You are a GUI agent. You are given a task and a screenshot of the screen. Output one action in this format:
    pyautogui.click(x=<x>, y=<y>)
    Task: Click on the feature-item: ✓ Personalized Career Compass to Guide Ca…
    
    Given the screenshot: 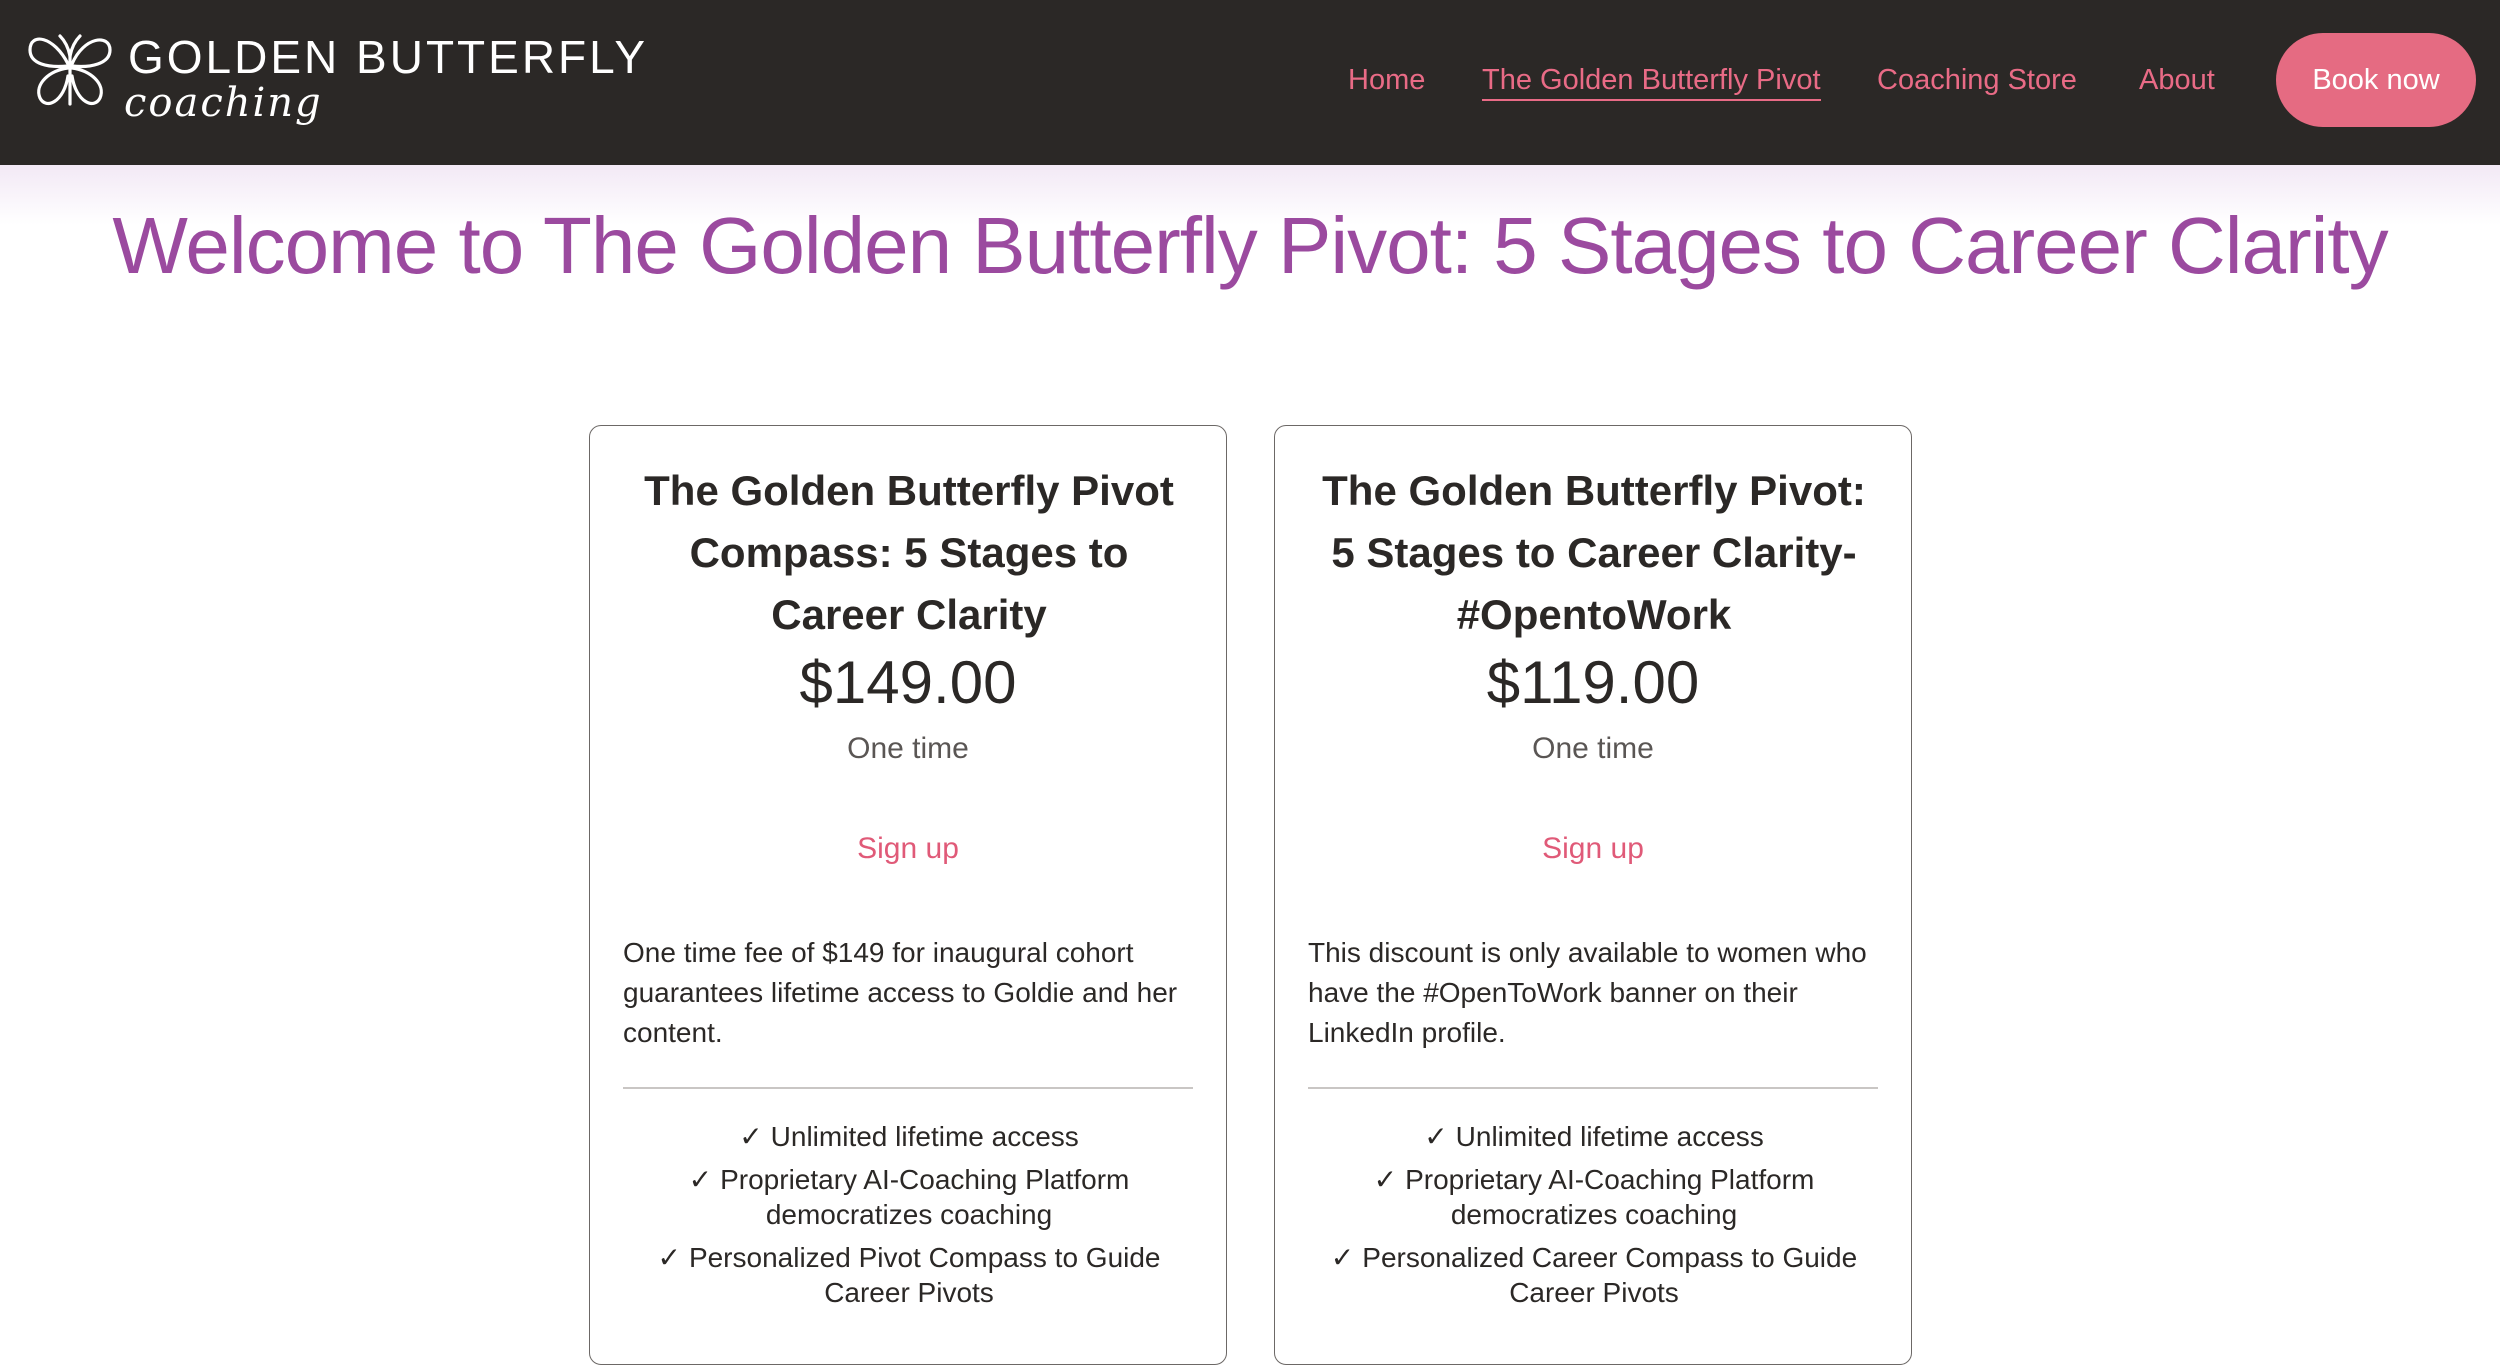 What is the action you would take?
    pyautogui.click(x=1594, y=1275)
    